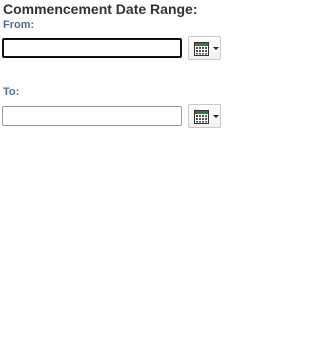 The width and height of the screenshot is (320, 352). What do you see at coordinates (11, 92) in the screenshot?
I see `to-label: To:` at bounding box center [11, 92].